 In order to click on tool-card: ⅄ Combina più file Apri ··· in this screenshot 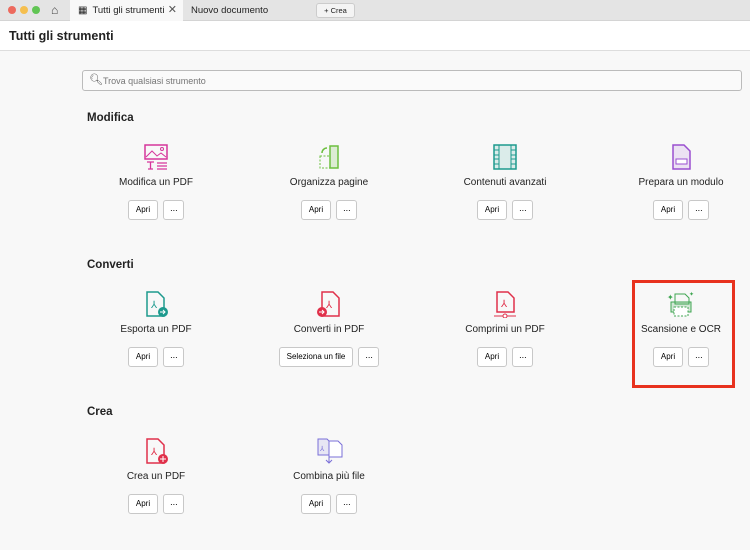, I will do `click(329, 487)`.